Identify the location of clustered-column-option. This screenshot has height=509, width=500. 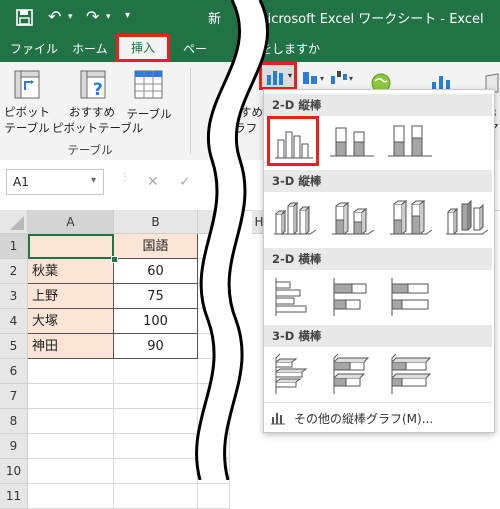
(293, 141).